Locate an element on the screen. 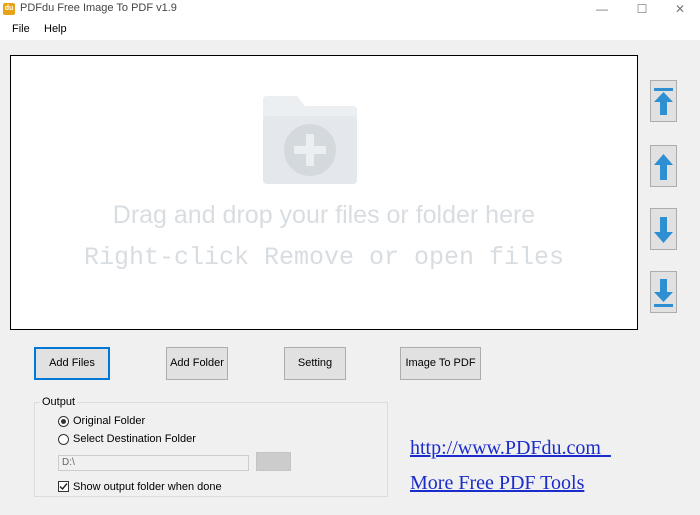 The height and width of the screenshot is (515, 700). add-folder-button: Add Folder is located at coordinates (197, 363).